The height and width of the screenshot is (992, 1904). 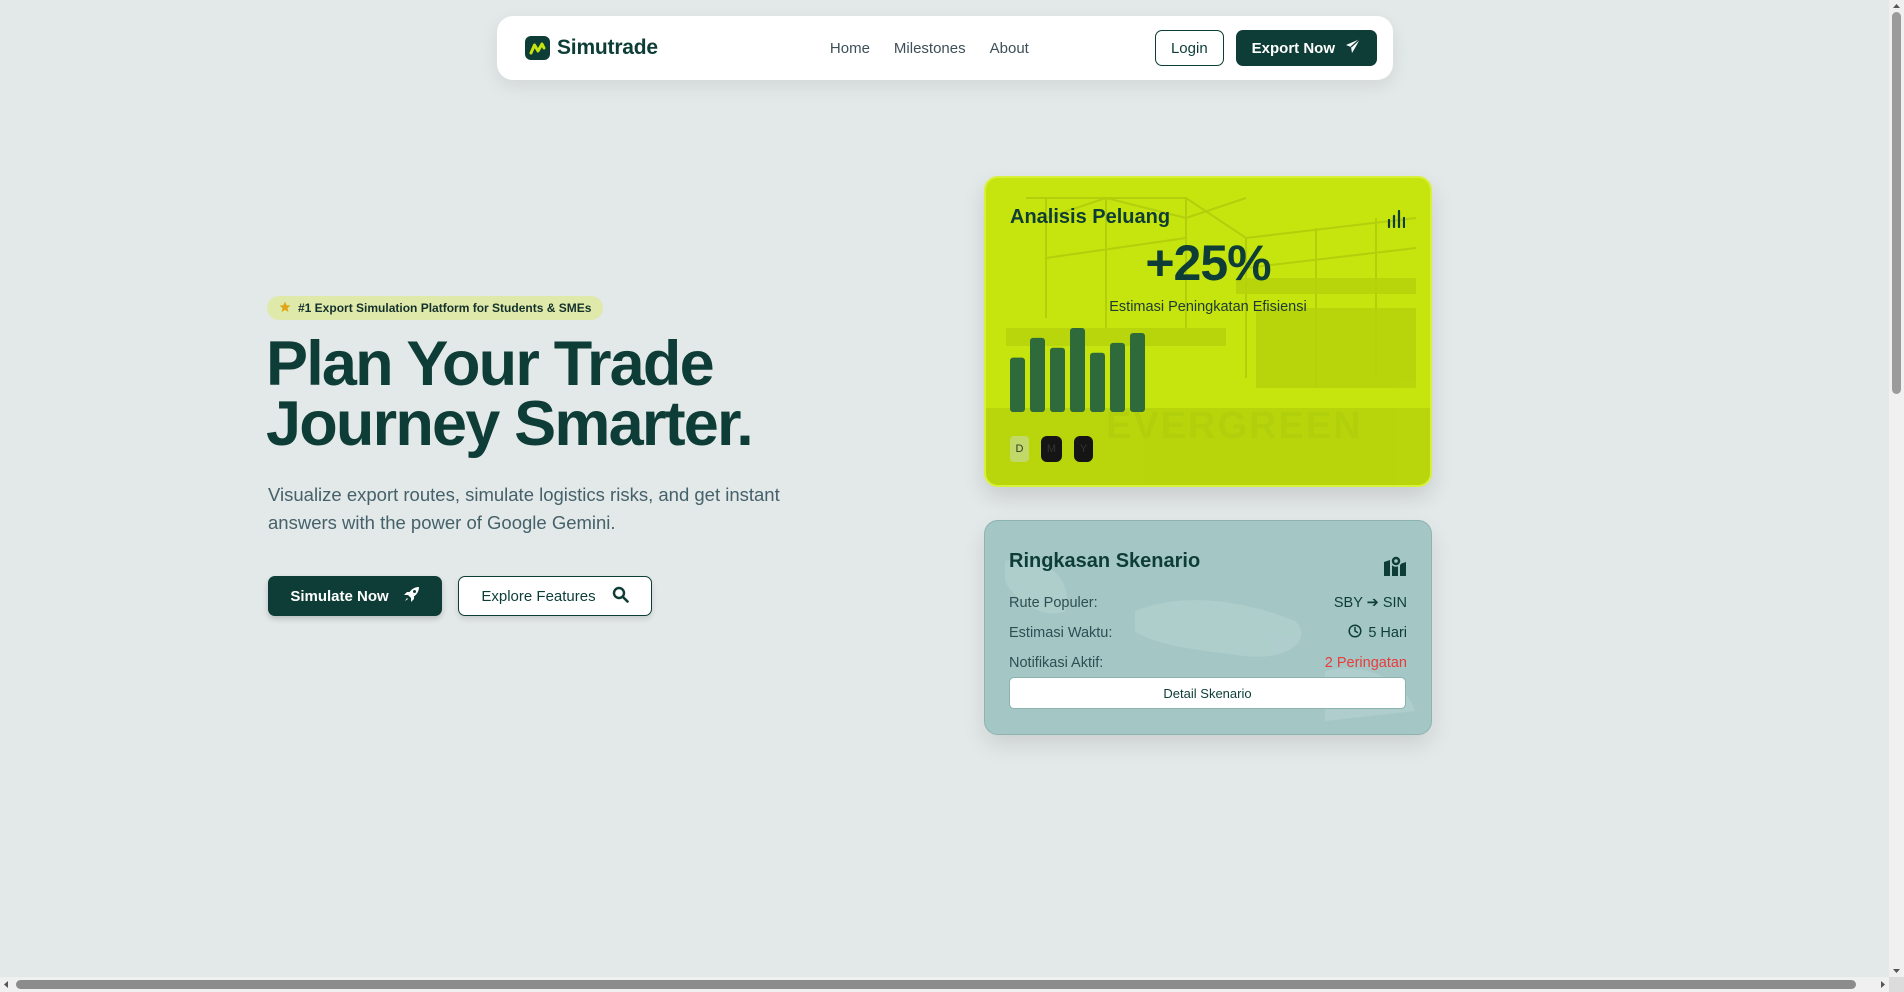 I want to click on route-label: Rute Populer:, so click(x=1053, y=603).